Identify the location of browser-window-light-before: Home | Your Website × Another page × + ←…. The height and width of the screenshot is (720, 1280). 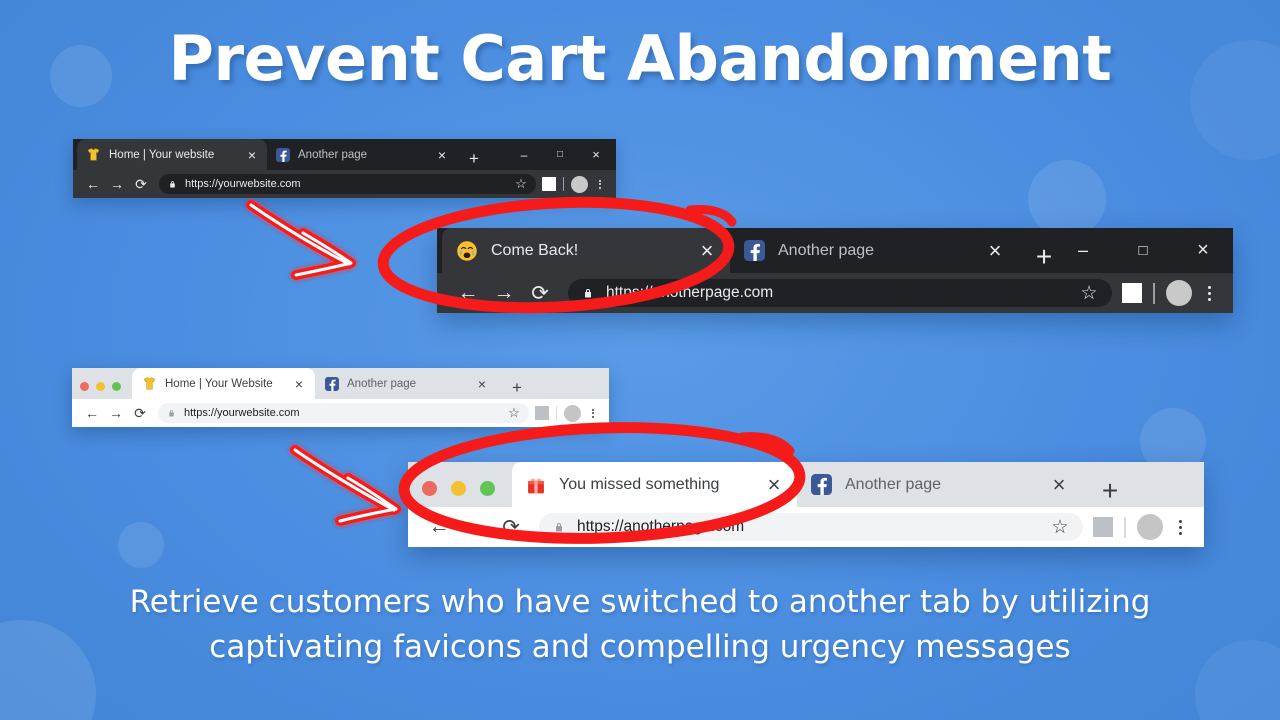
(340, 397).